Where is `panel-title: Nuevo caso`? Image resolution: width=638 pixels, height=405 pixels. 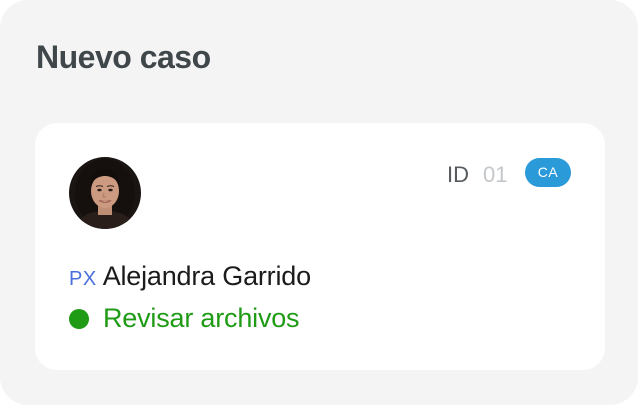
panel-title: Nuevo caso is located at coordinates (123, 57).